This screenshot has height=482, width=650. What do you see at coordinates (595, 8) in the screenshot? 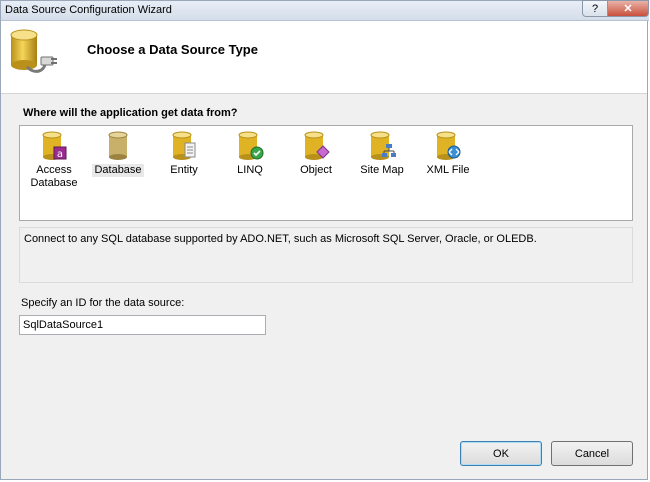
I see `help-button: ?` at bounding box center [595, 8].